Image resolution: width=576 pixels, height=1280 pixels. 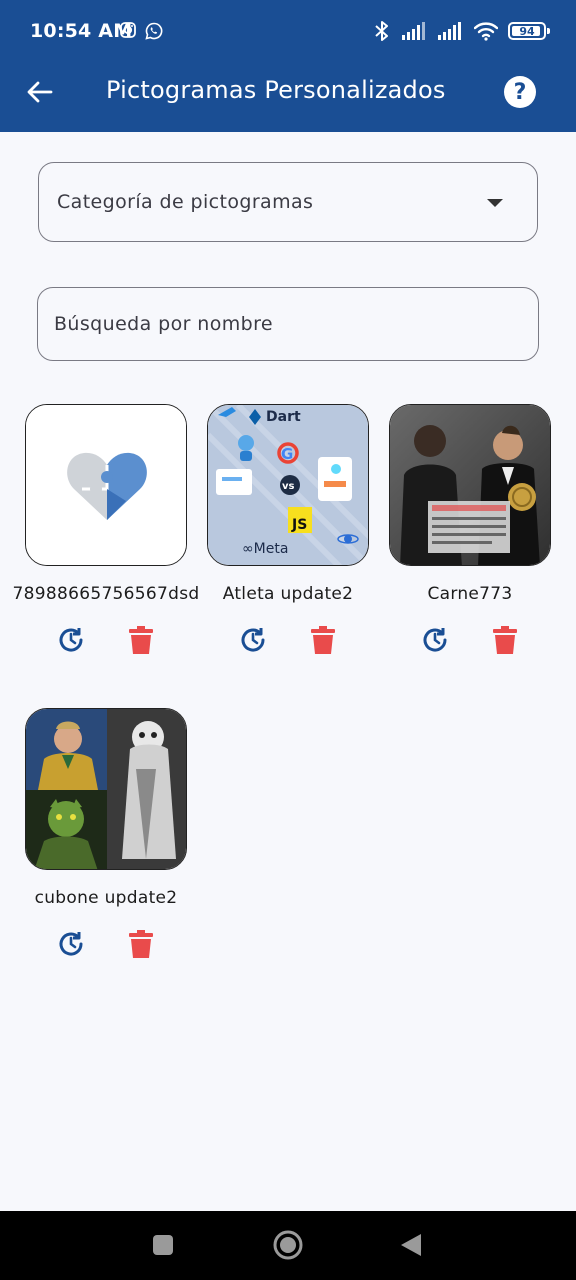 I want to click on instagram-icon, so click(x=128, y=30).